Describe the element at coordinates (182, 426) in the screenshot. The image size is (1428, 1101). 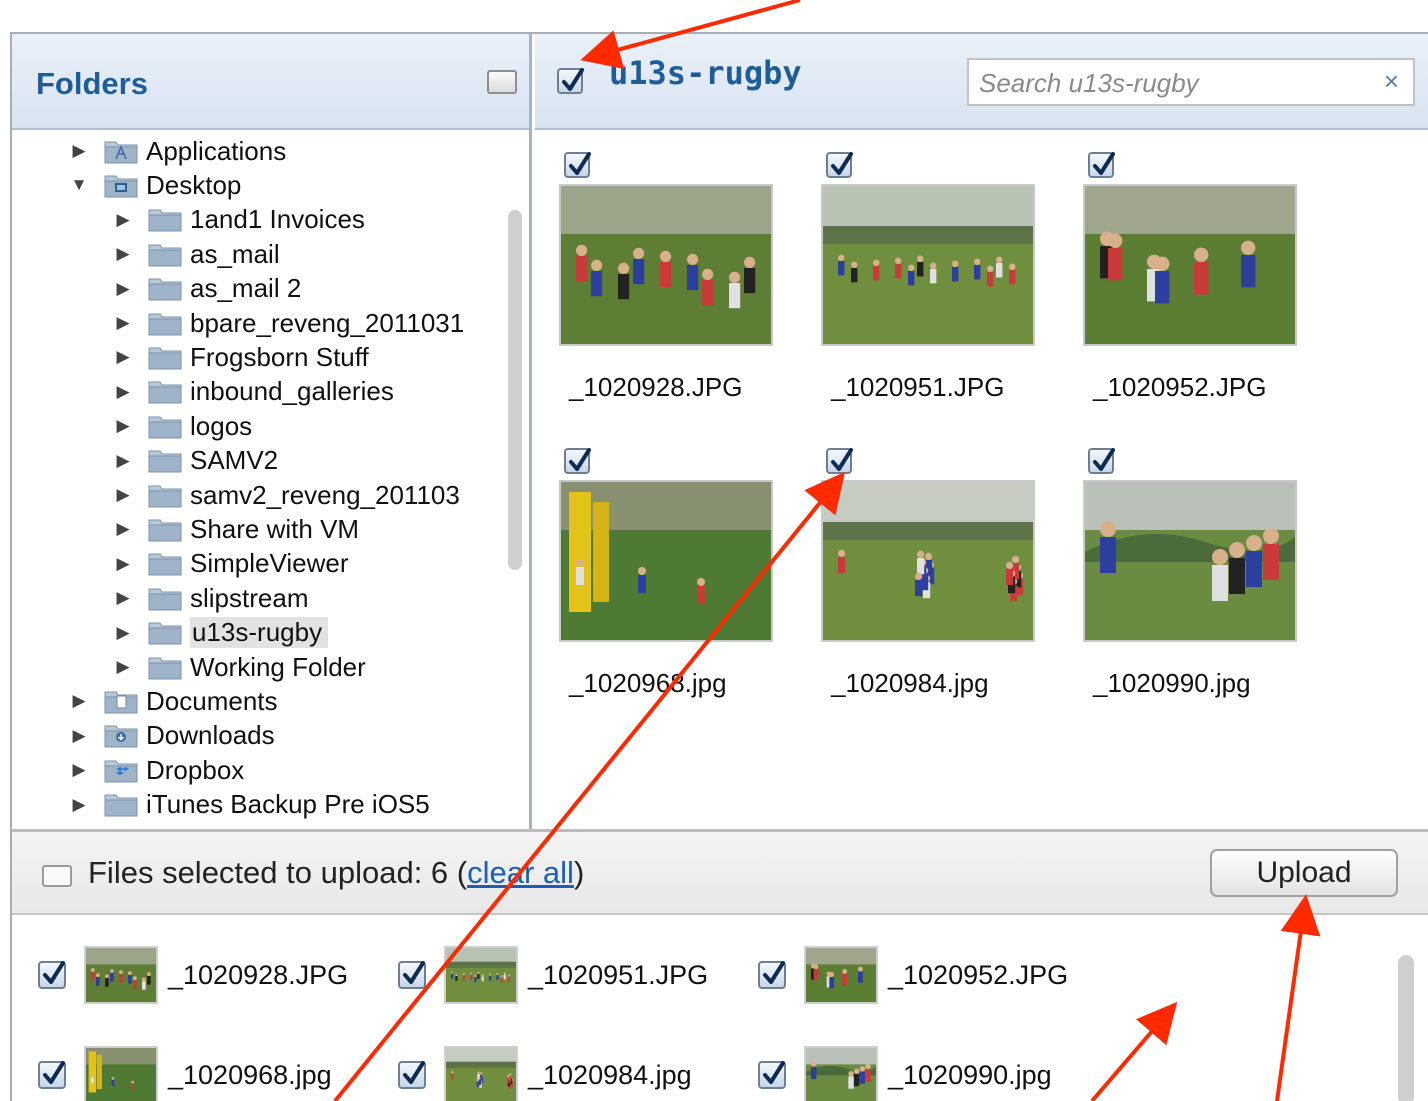
I see `folder-tree-item: ▶ logos` at that location.